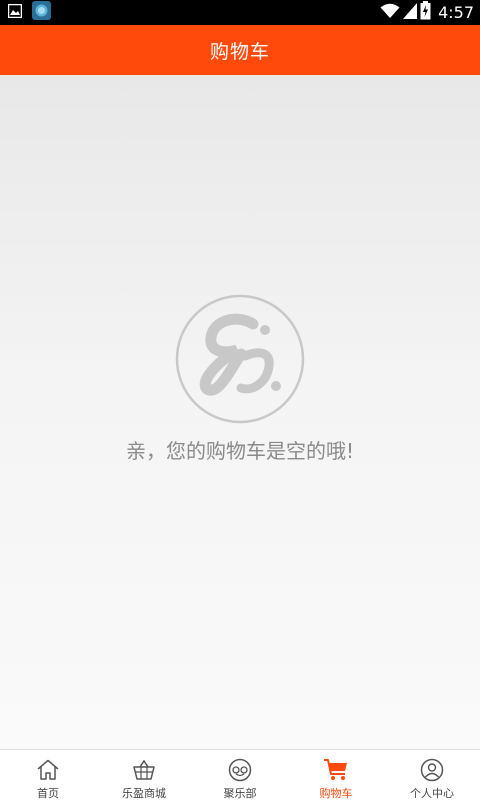 The width and height of the screenshot is (480, 800). What do you see at coordinates (240, 359) in the screenshot?
I see `brand-logo-icon` at bounding box center [240, 359].